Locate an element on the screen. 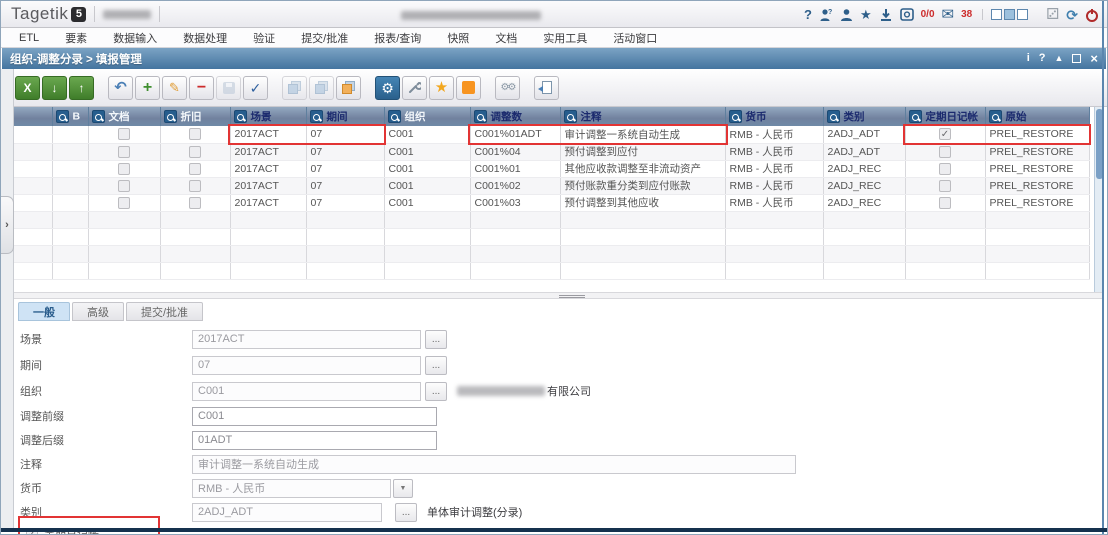 The height and width of the screenshot is (535, 1108). dice-icon: ⚂ is located at coordinates (1052, 14).